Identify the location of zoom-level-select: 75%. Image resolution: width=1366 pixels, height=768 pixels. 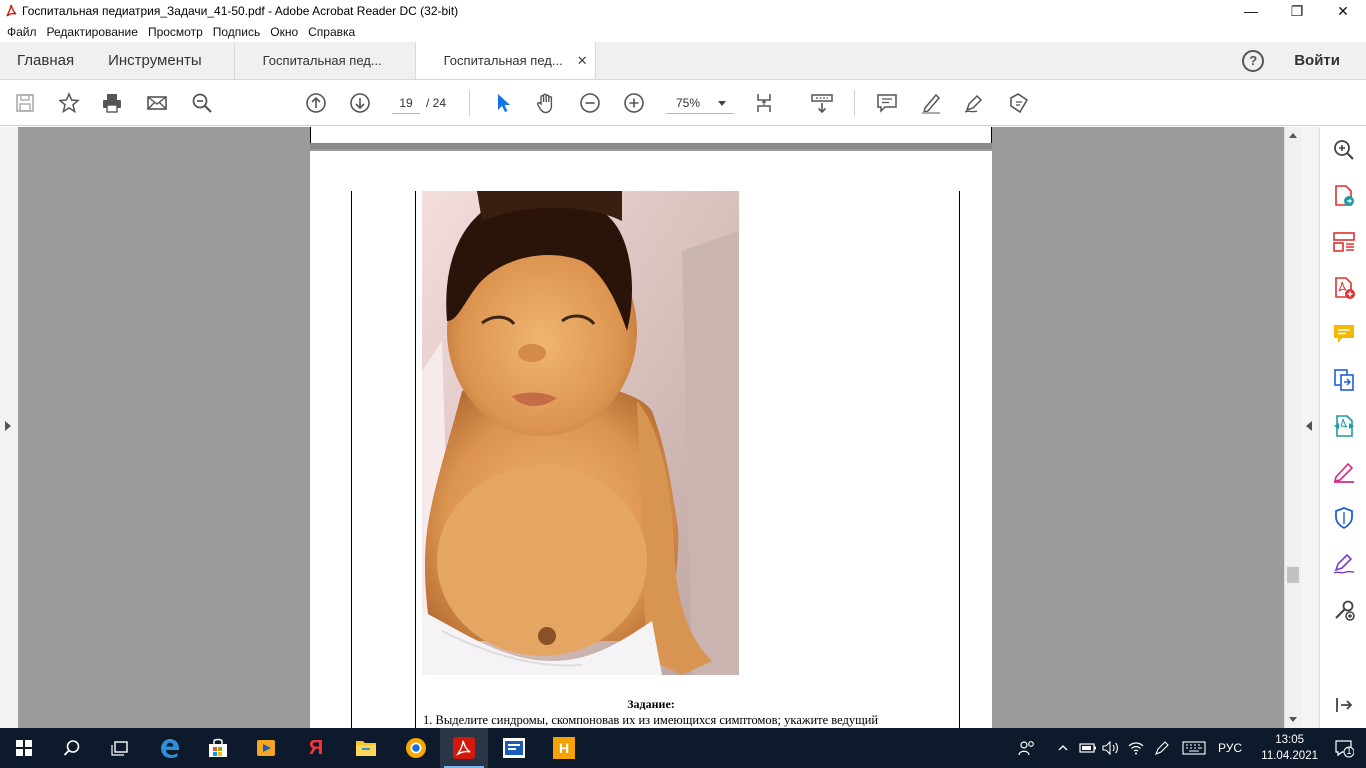
(700, 103).